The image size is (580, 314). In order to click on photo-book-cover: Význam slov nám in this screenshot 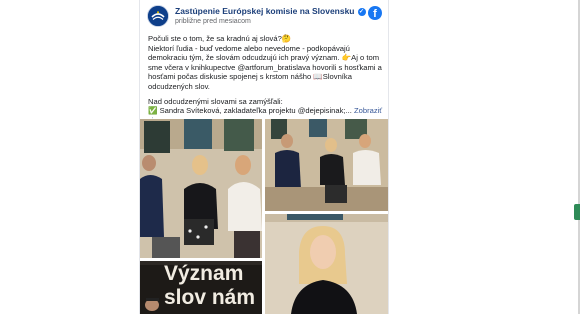, I will do `click(201, 287)`.